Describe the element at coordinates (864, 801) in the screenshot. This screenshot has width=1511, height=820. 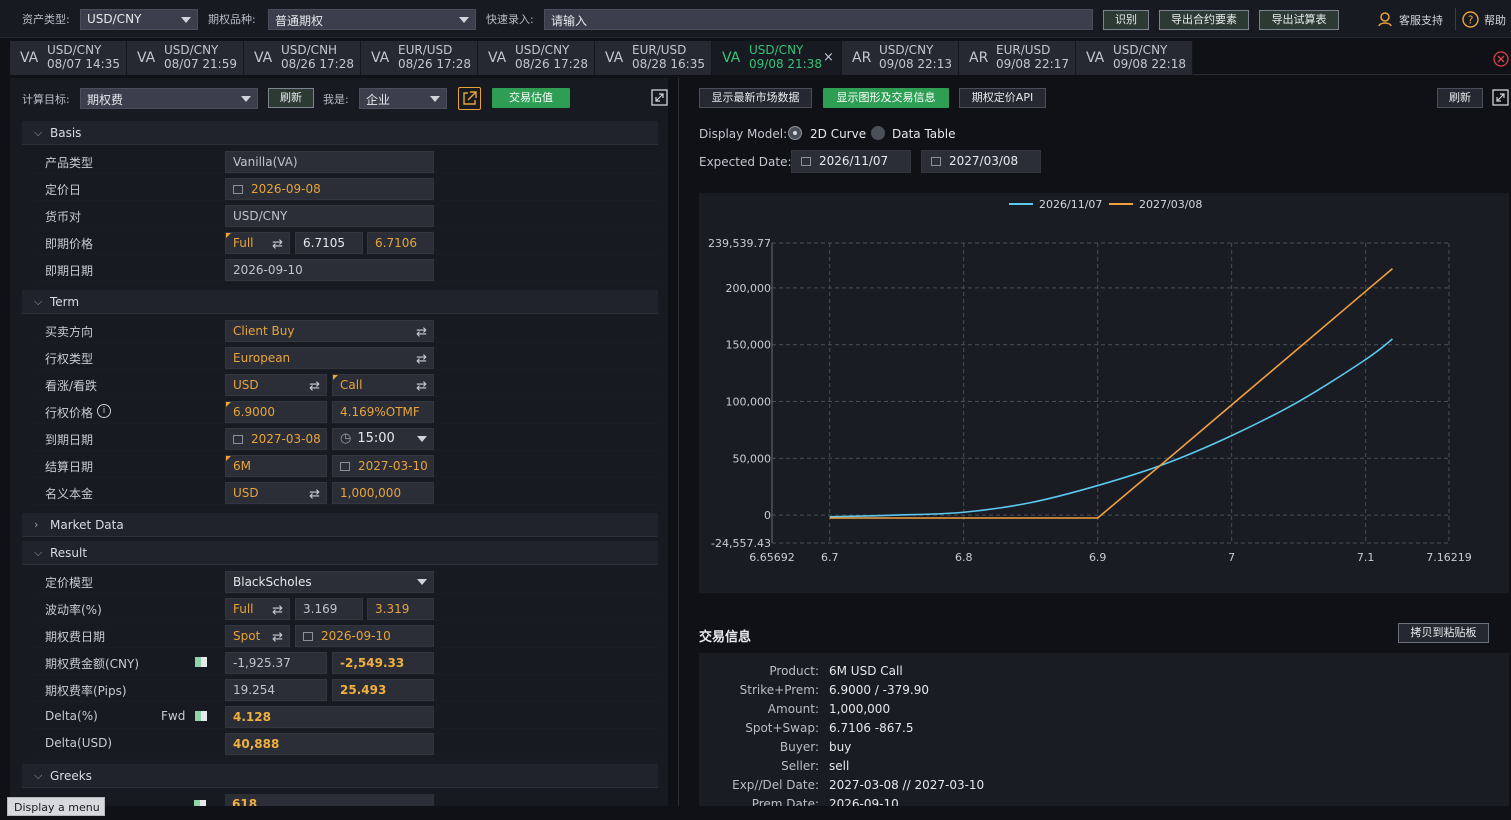
I see `trade-value: 2026-09-10` at that location.